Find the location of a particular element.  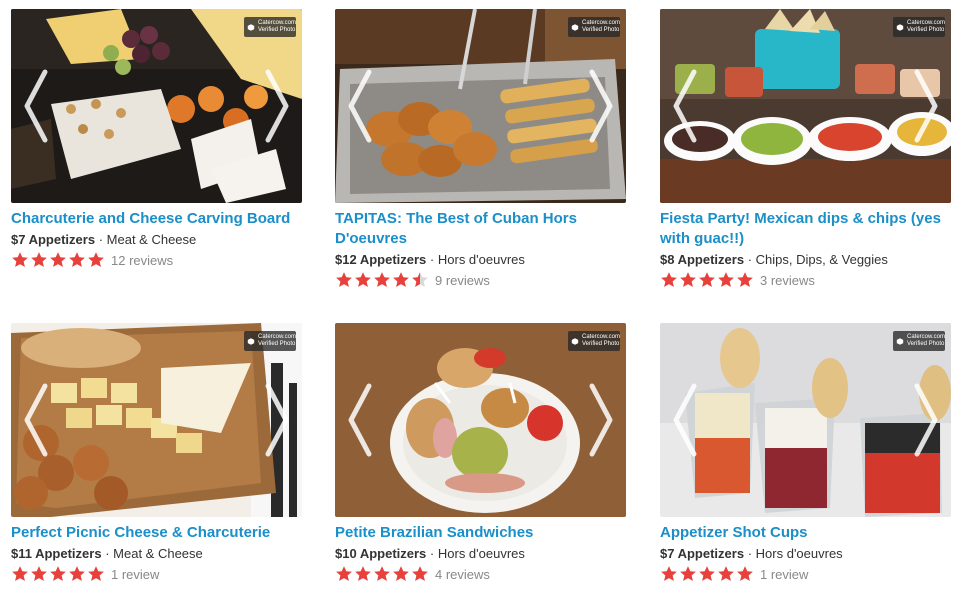

picnic-cheese-photo: Catercow.com Verified Photo is located at coordinates (156, 420).